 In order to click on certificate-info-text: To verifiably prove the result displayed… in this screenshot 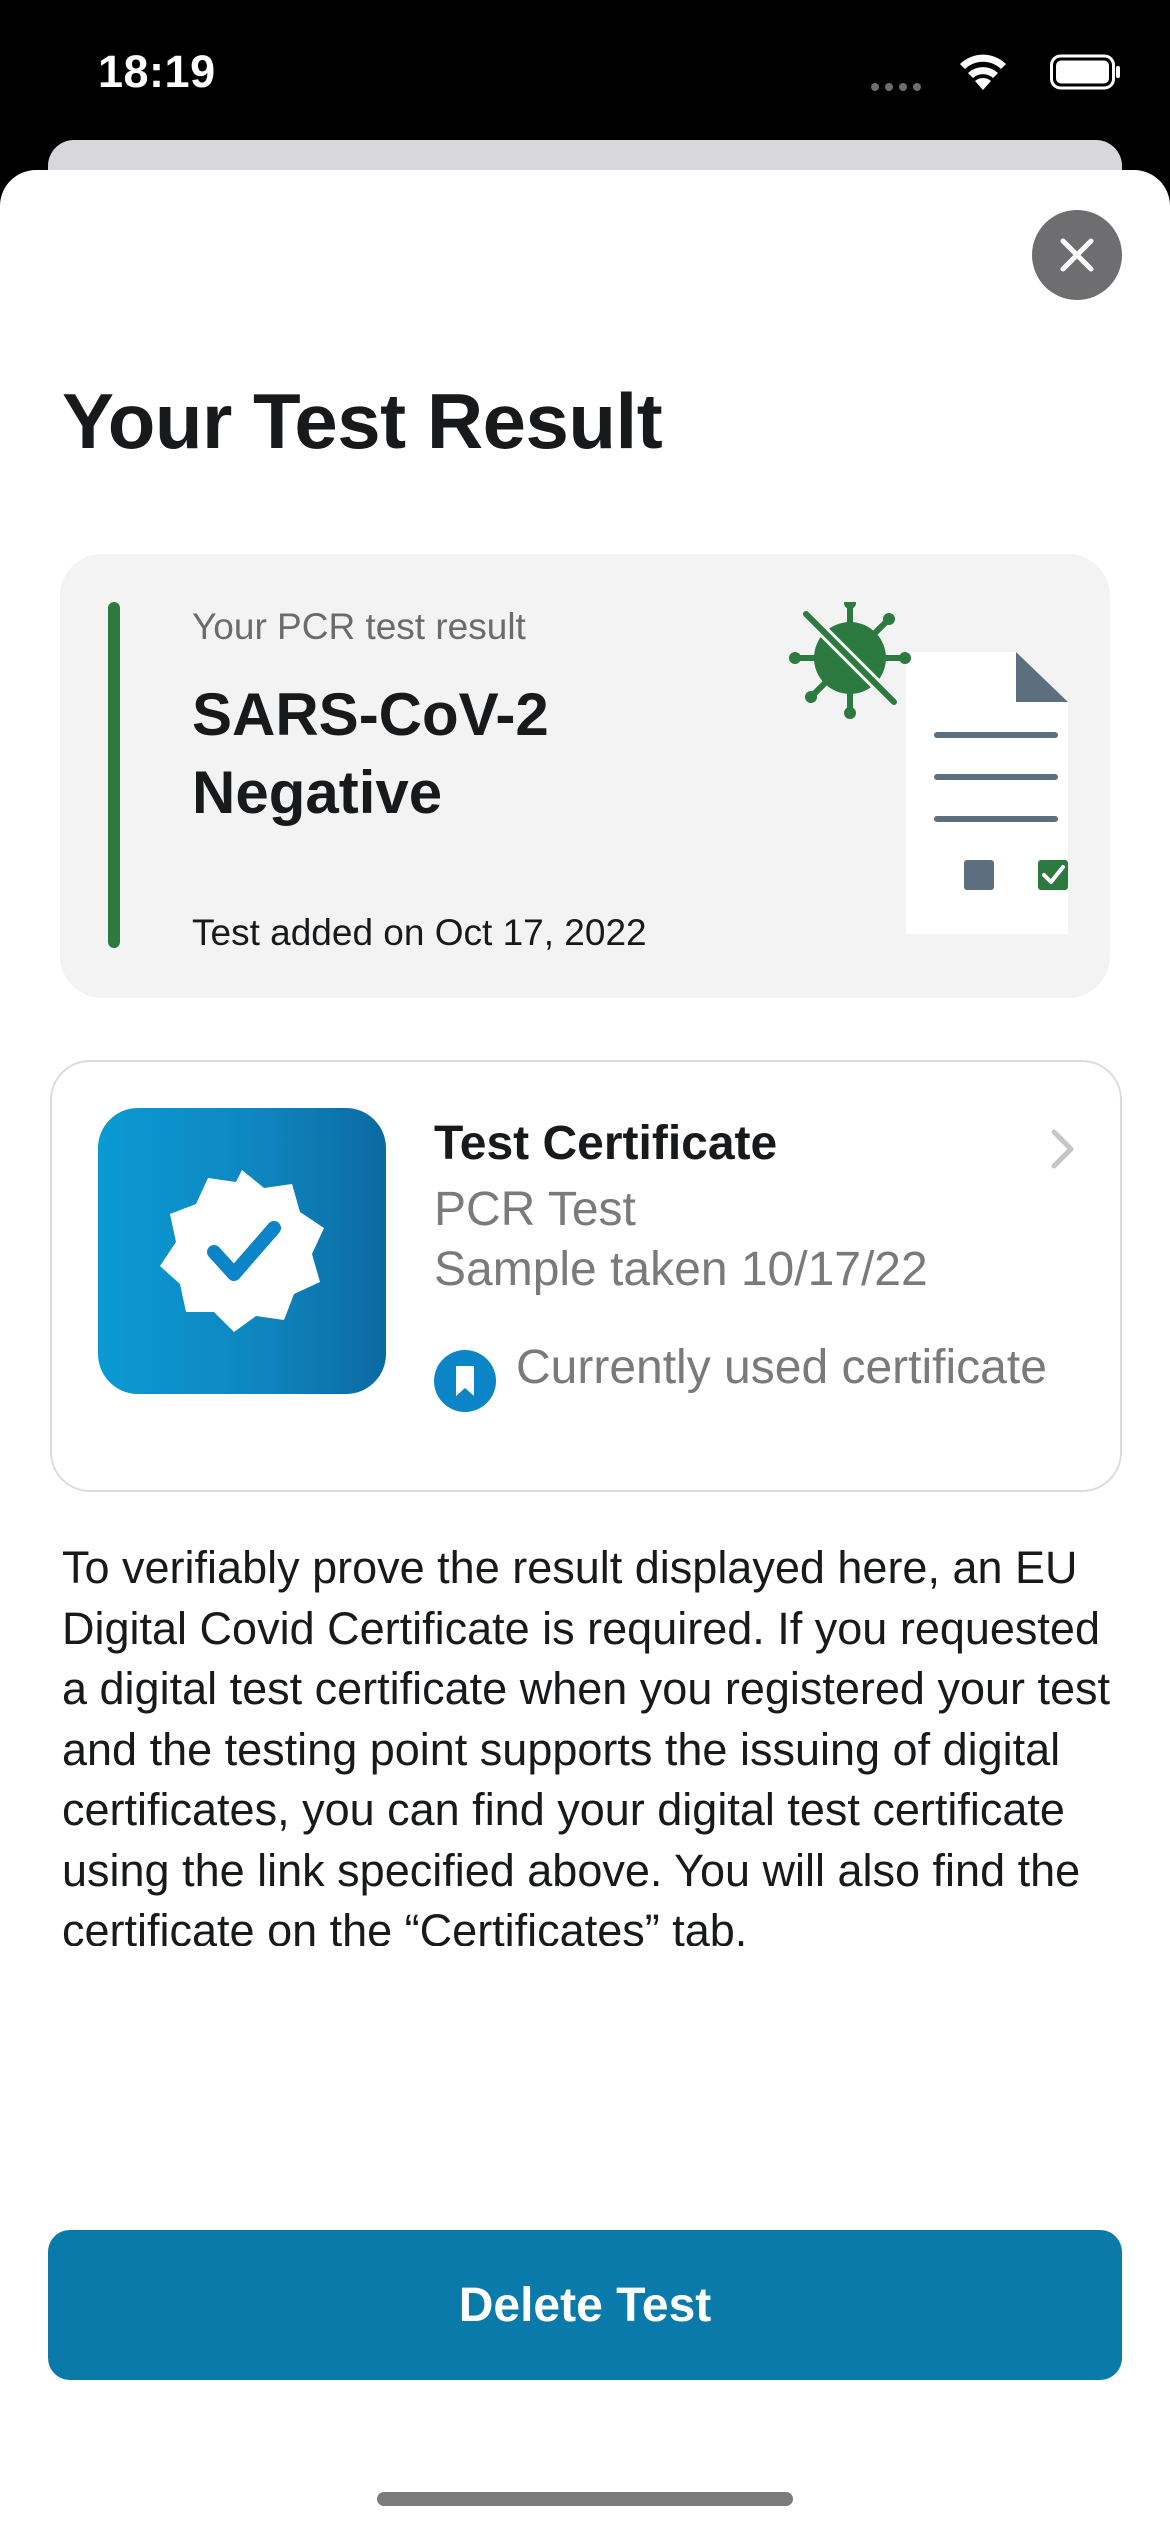, I will do `click(586, 1744)`.